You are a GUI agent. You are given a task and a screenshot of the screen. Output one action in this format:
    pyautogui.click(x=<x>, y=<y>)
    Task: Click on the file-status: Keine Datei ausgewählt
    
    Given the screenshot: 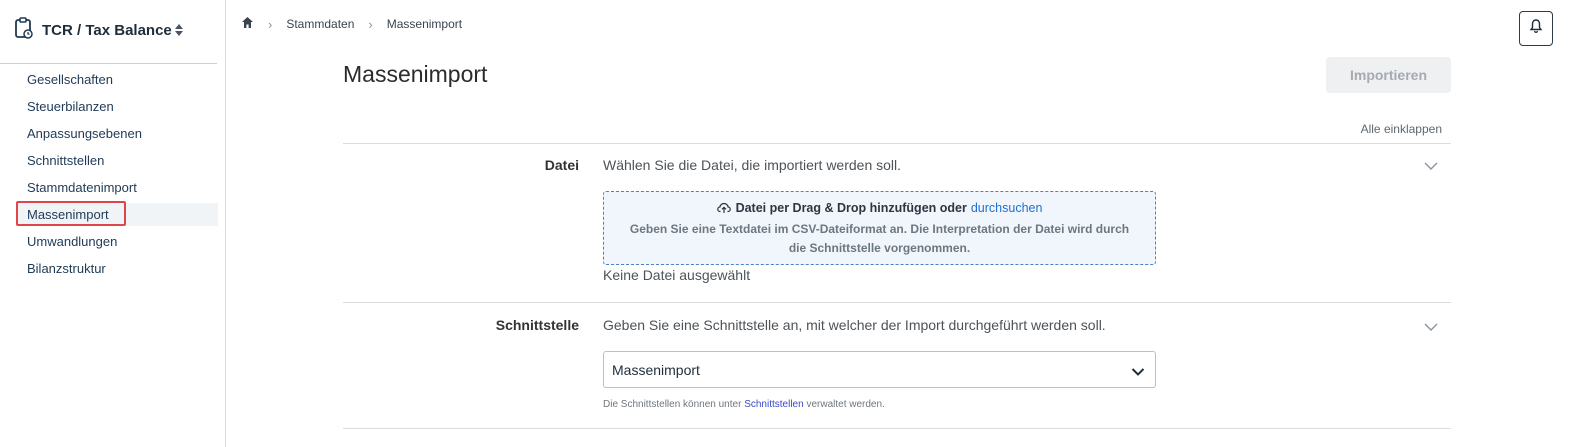 What is the action you would take?
    pyautogui.click(x=677, y=275)
    